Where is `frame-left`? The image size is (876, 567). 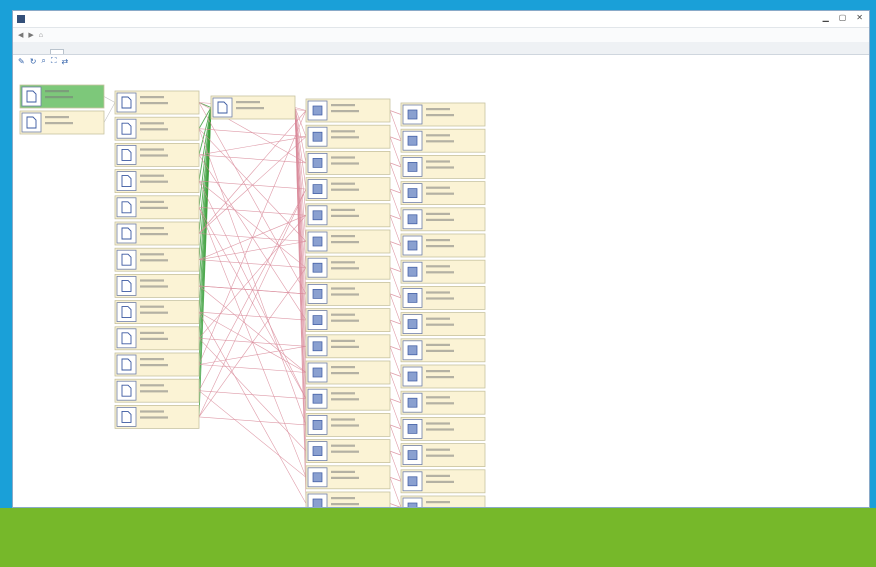 frame-left is located at coordinates (6, 283).